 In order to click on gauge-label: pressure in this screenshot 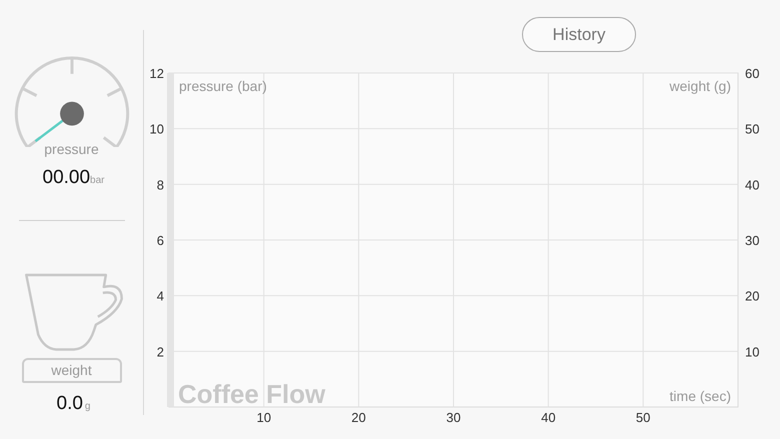, I will do `click(71, 149)`.